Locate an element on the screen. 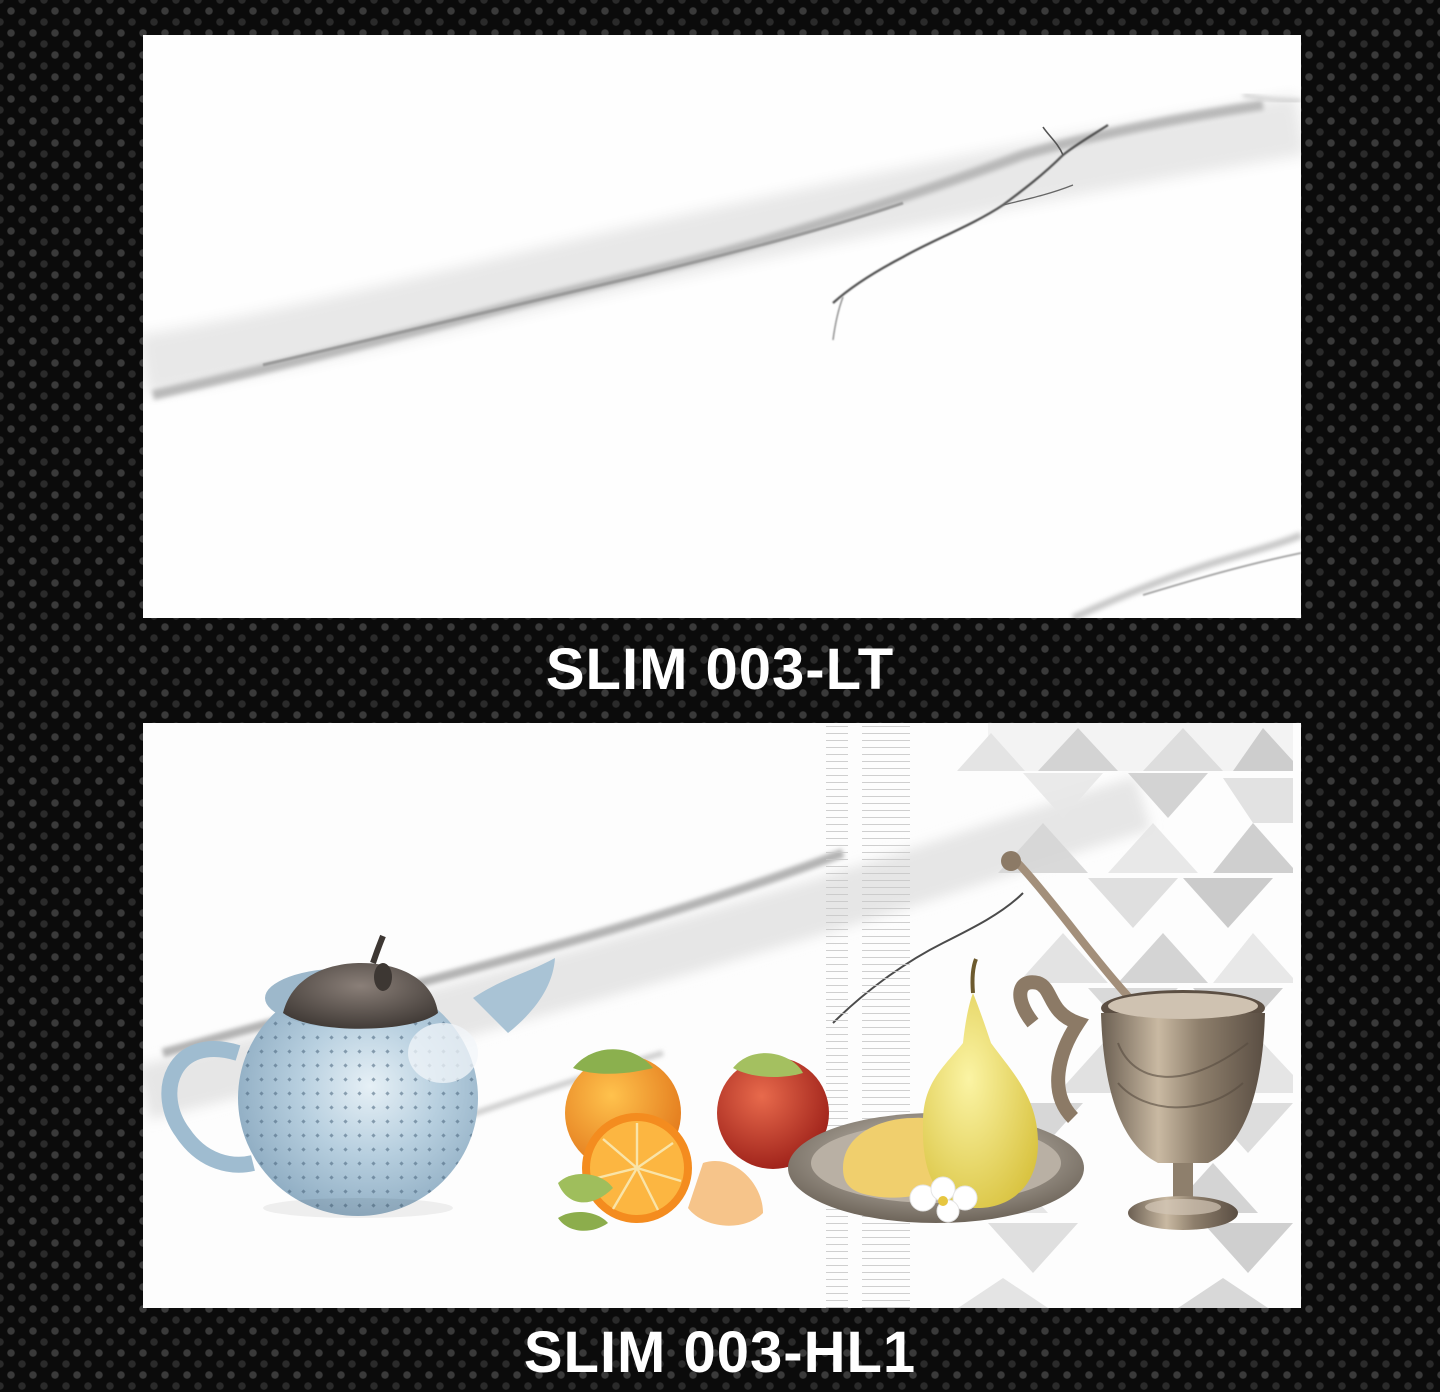 This screenshot has height=1392, width=1440. tile-code-label: SLIM 003-HL1 is located at coordinates (720, 1352).